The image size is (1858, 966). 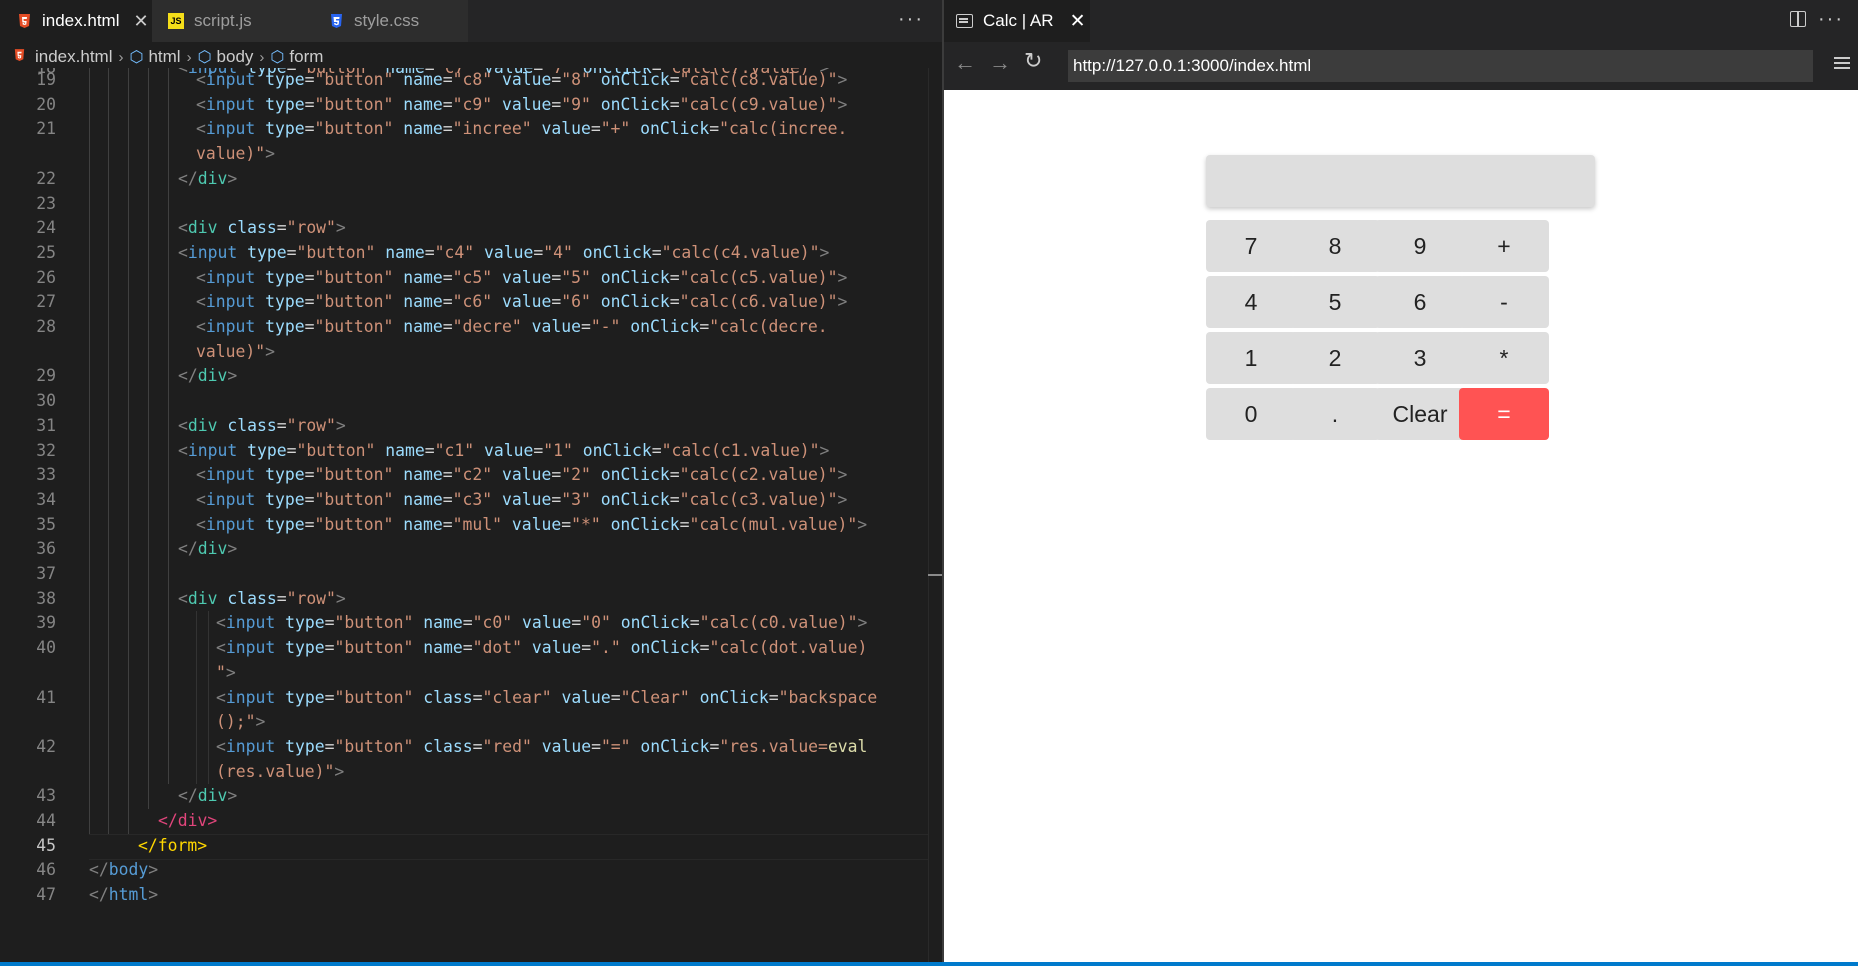 I want to click on calc-key-minus-button: -, so click(x=1504, y=302).